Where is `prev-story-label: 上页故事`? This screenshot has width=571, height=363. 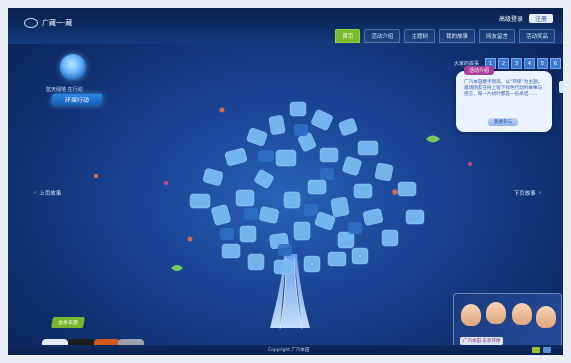 prev-story-label: 上页故事 is located at coordinates (50, 194).